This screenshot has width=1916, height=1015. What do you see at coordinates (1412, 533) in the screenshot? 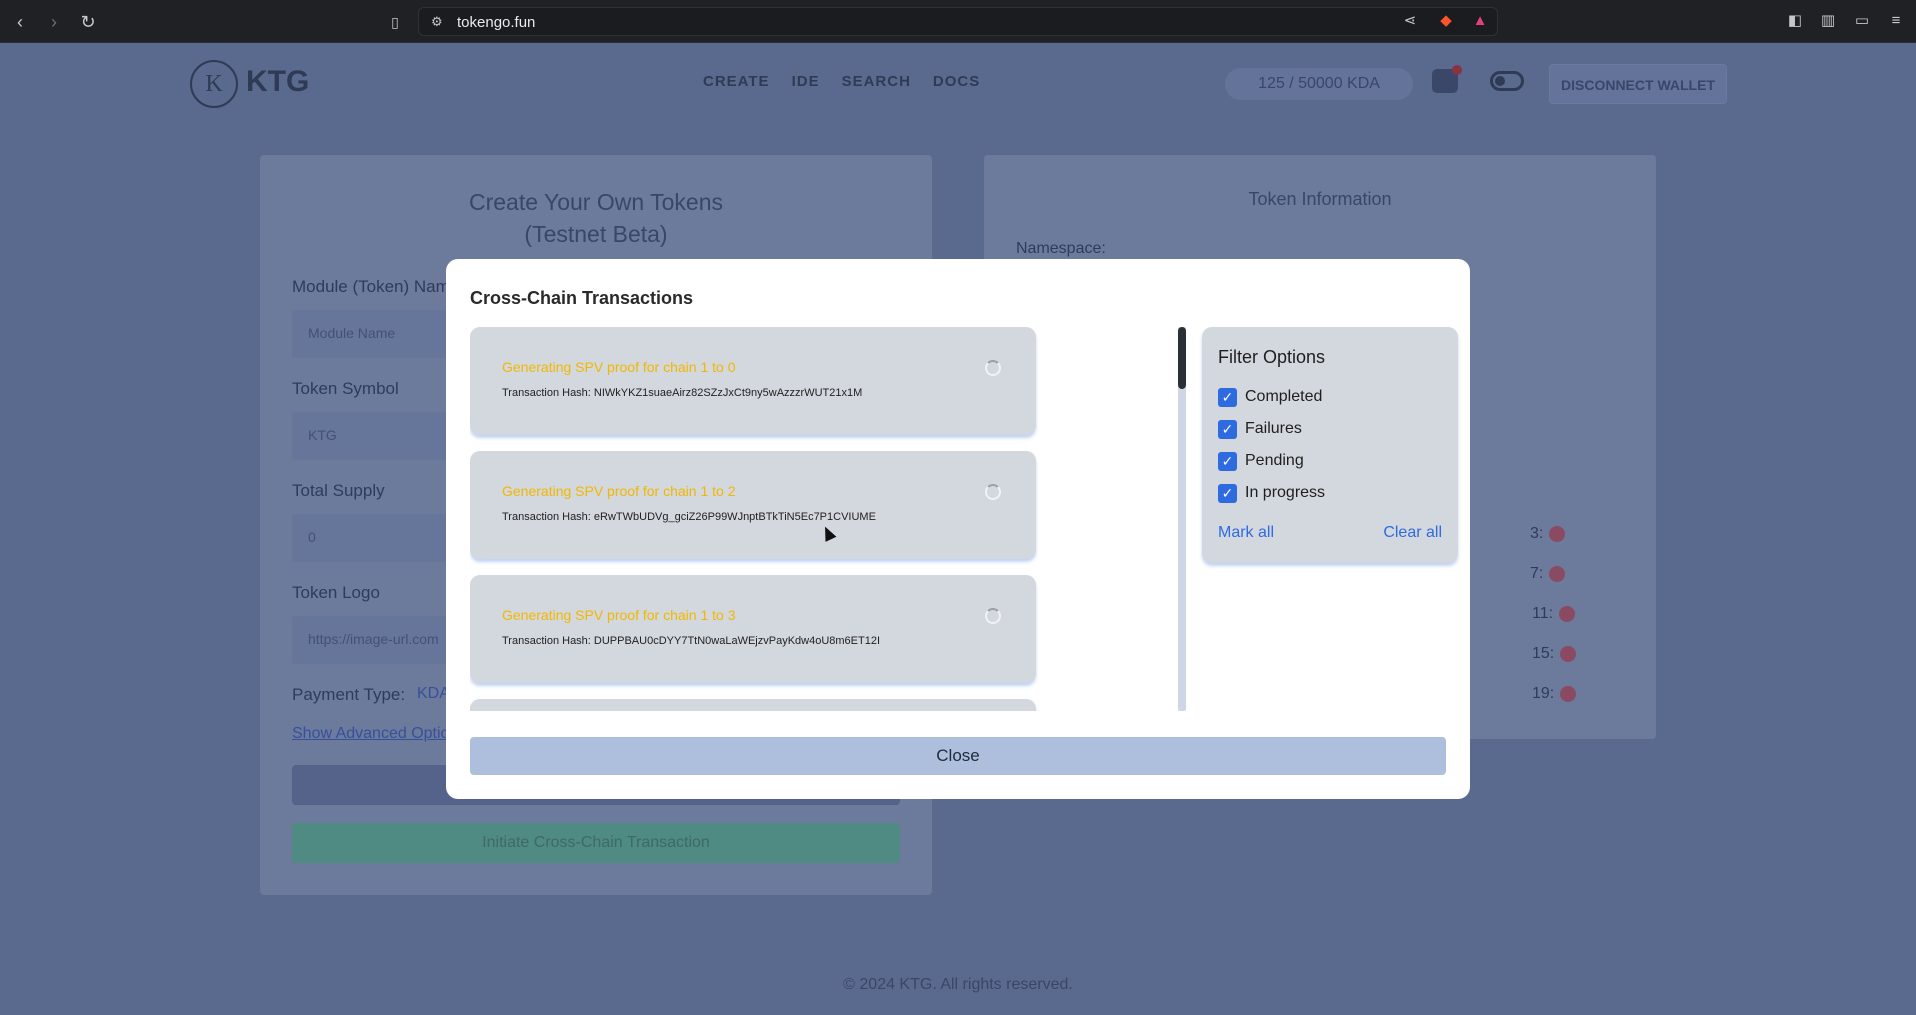
I see `clear-all-link: Clear all` at bounding box center [1412, 533].